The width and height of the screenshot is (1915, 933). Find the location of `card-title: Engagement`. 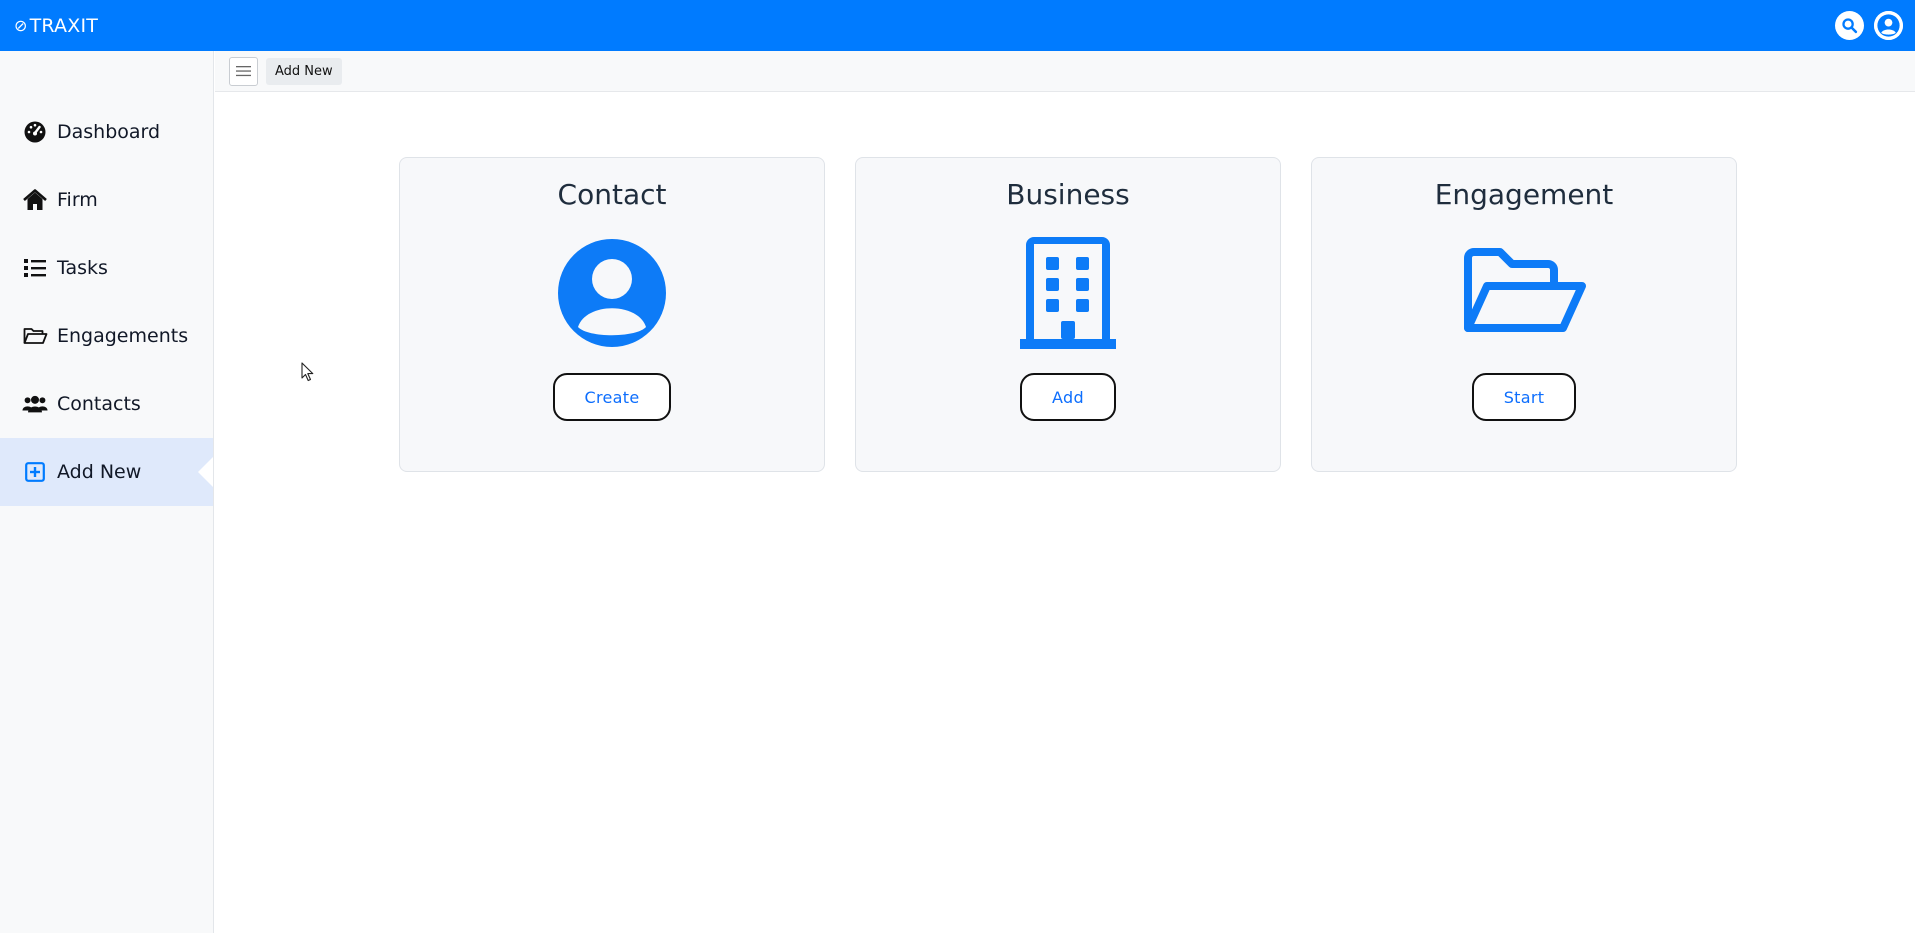

card-title: Engagement is located at coordinates (1524, 194).